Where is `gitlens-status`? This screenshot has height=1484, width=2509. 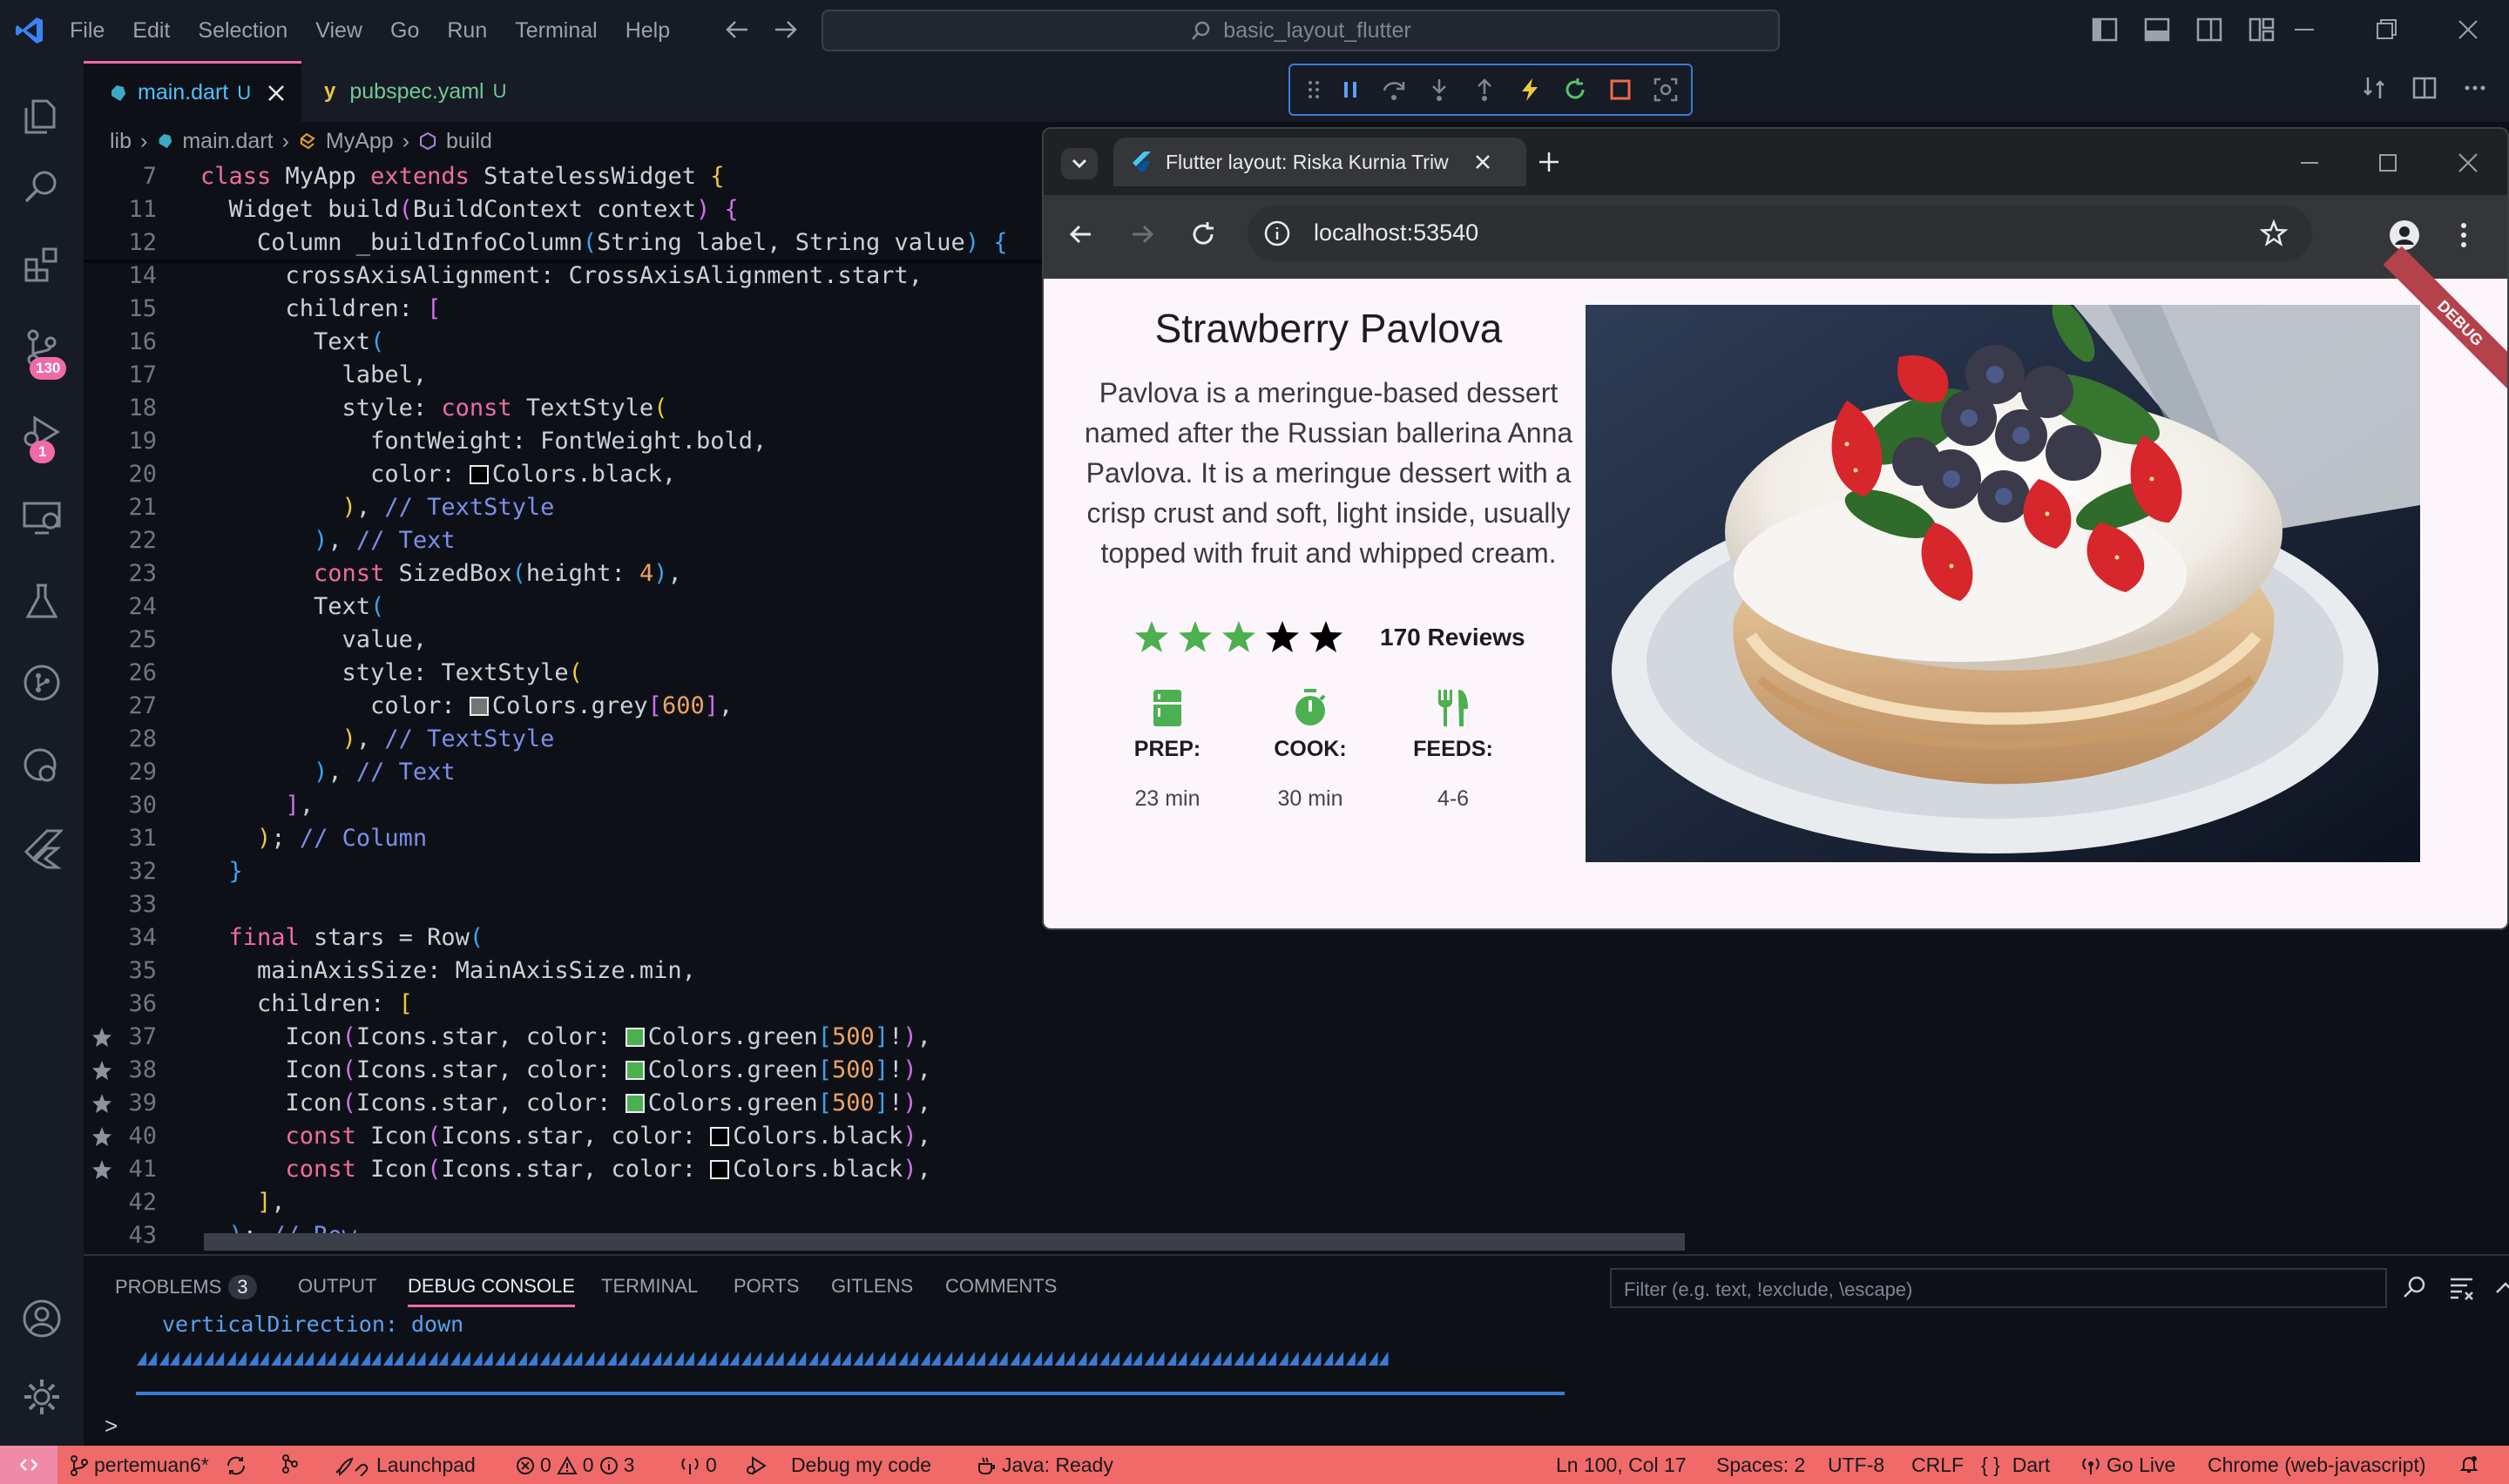
gitlens-status is located at coordinates (290, 1464).